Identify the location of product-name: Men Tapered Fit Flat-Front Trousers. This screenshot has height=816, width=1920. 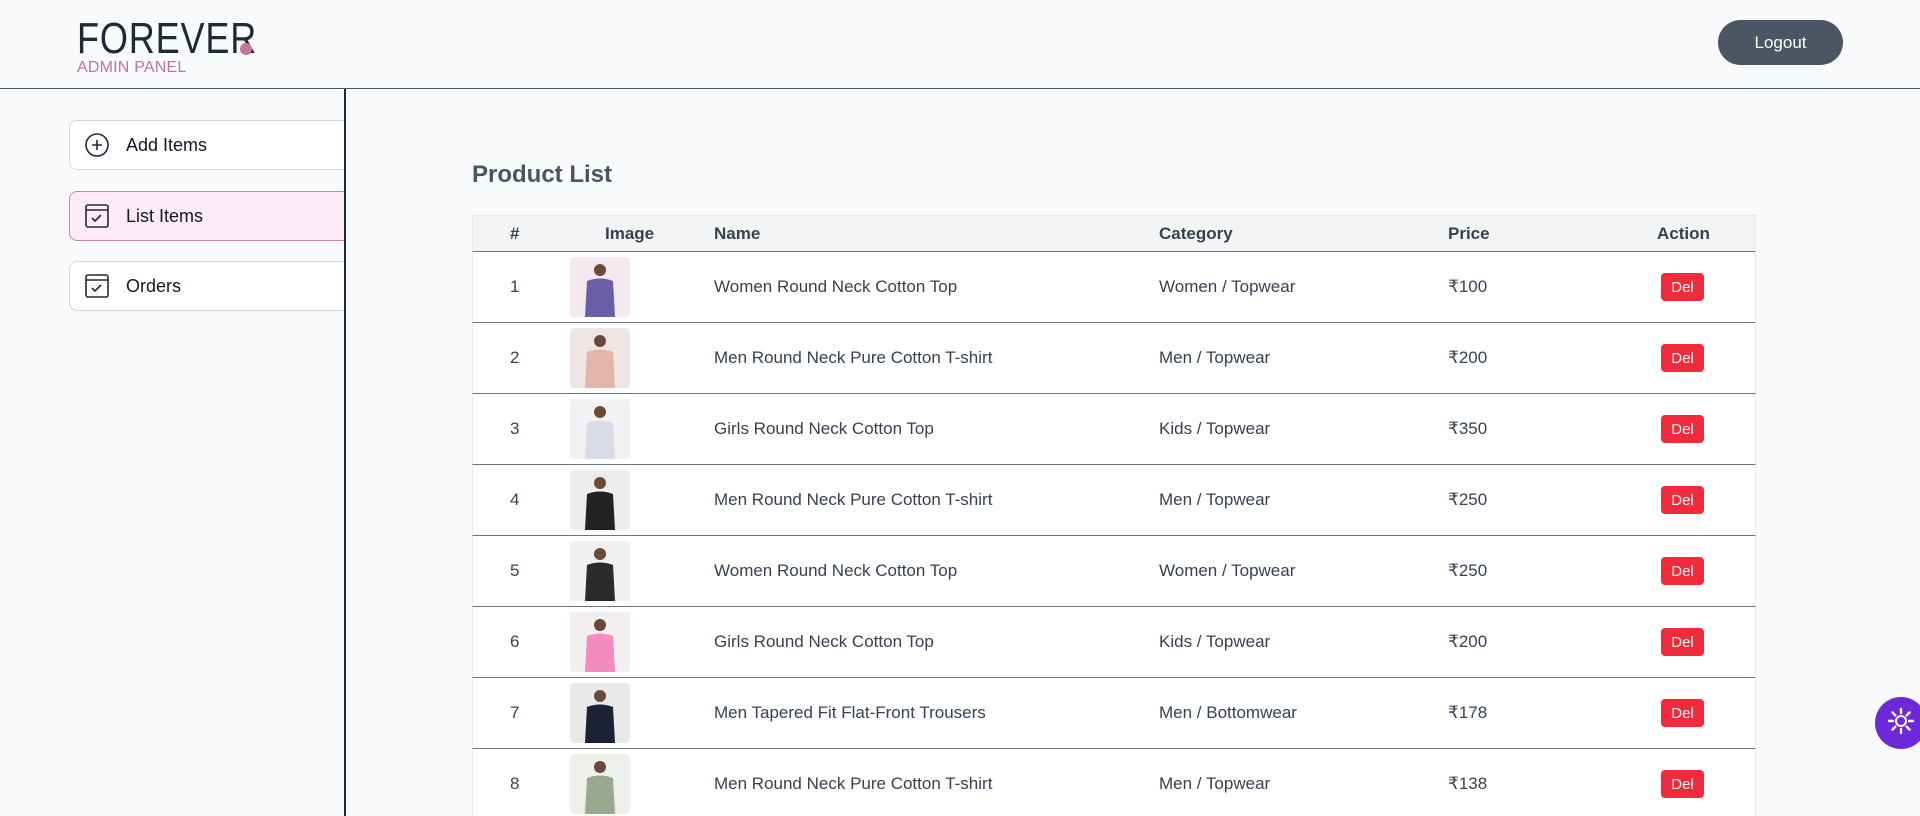
(850, 712).